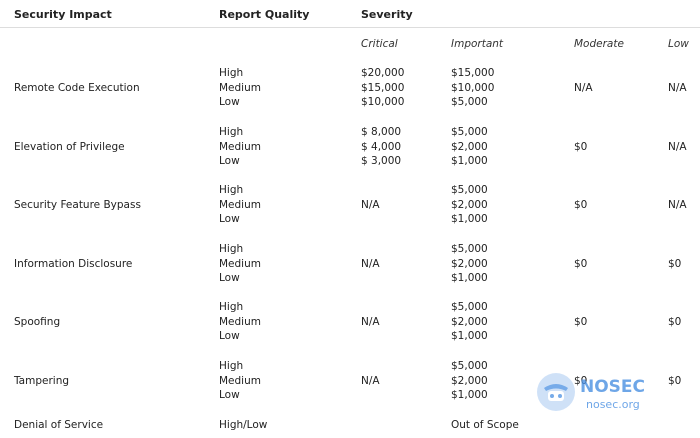 This screenshot has width=700, height=438. I want to click on spoofing-critical-value: N/A, so click(370, 321).